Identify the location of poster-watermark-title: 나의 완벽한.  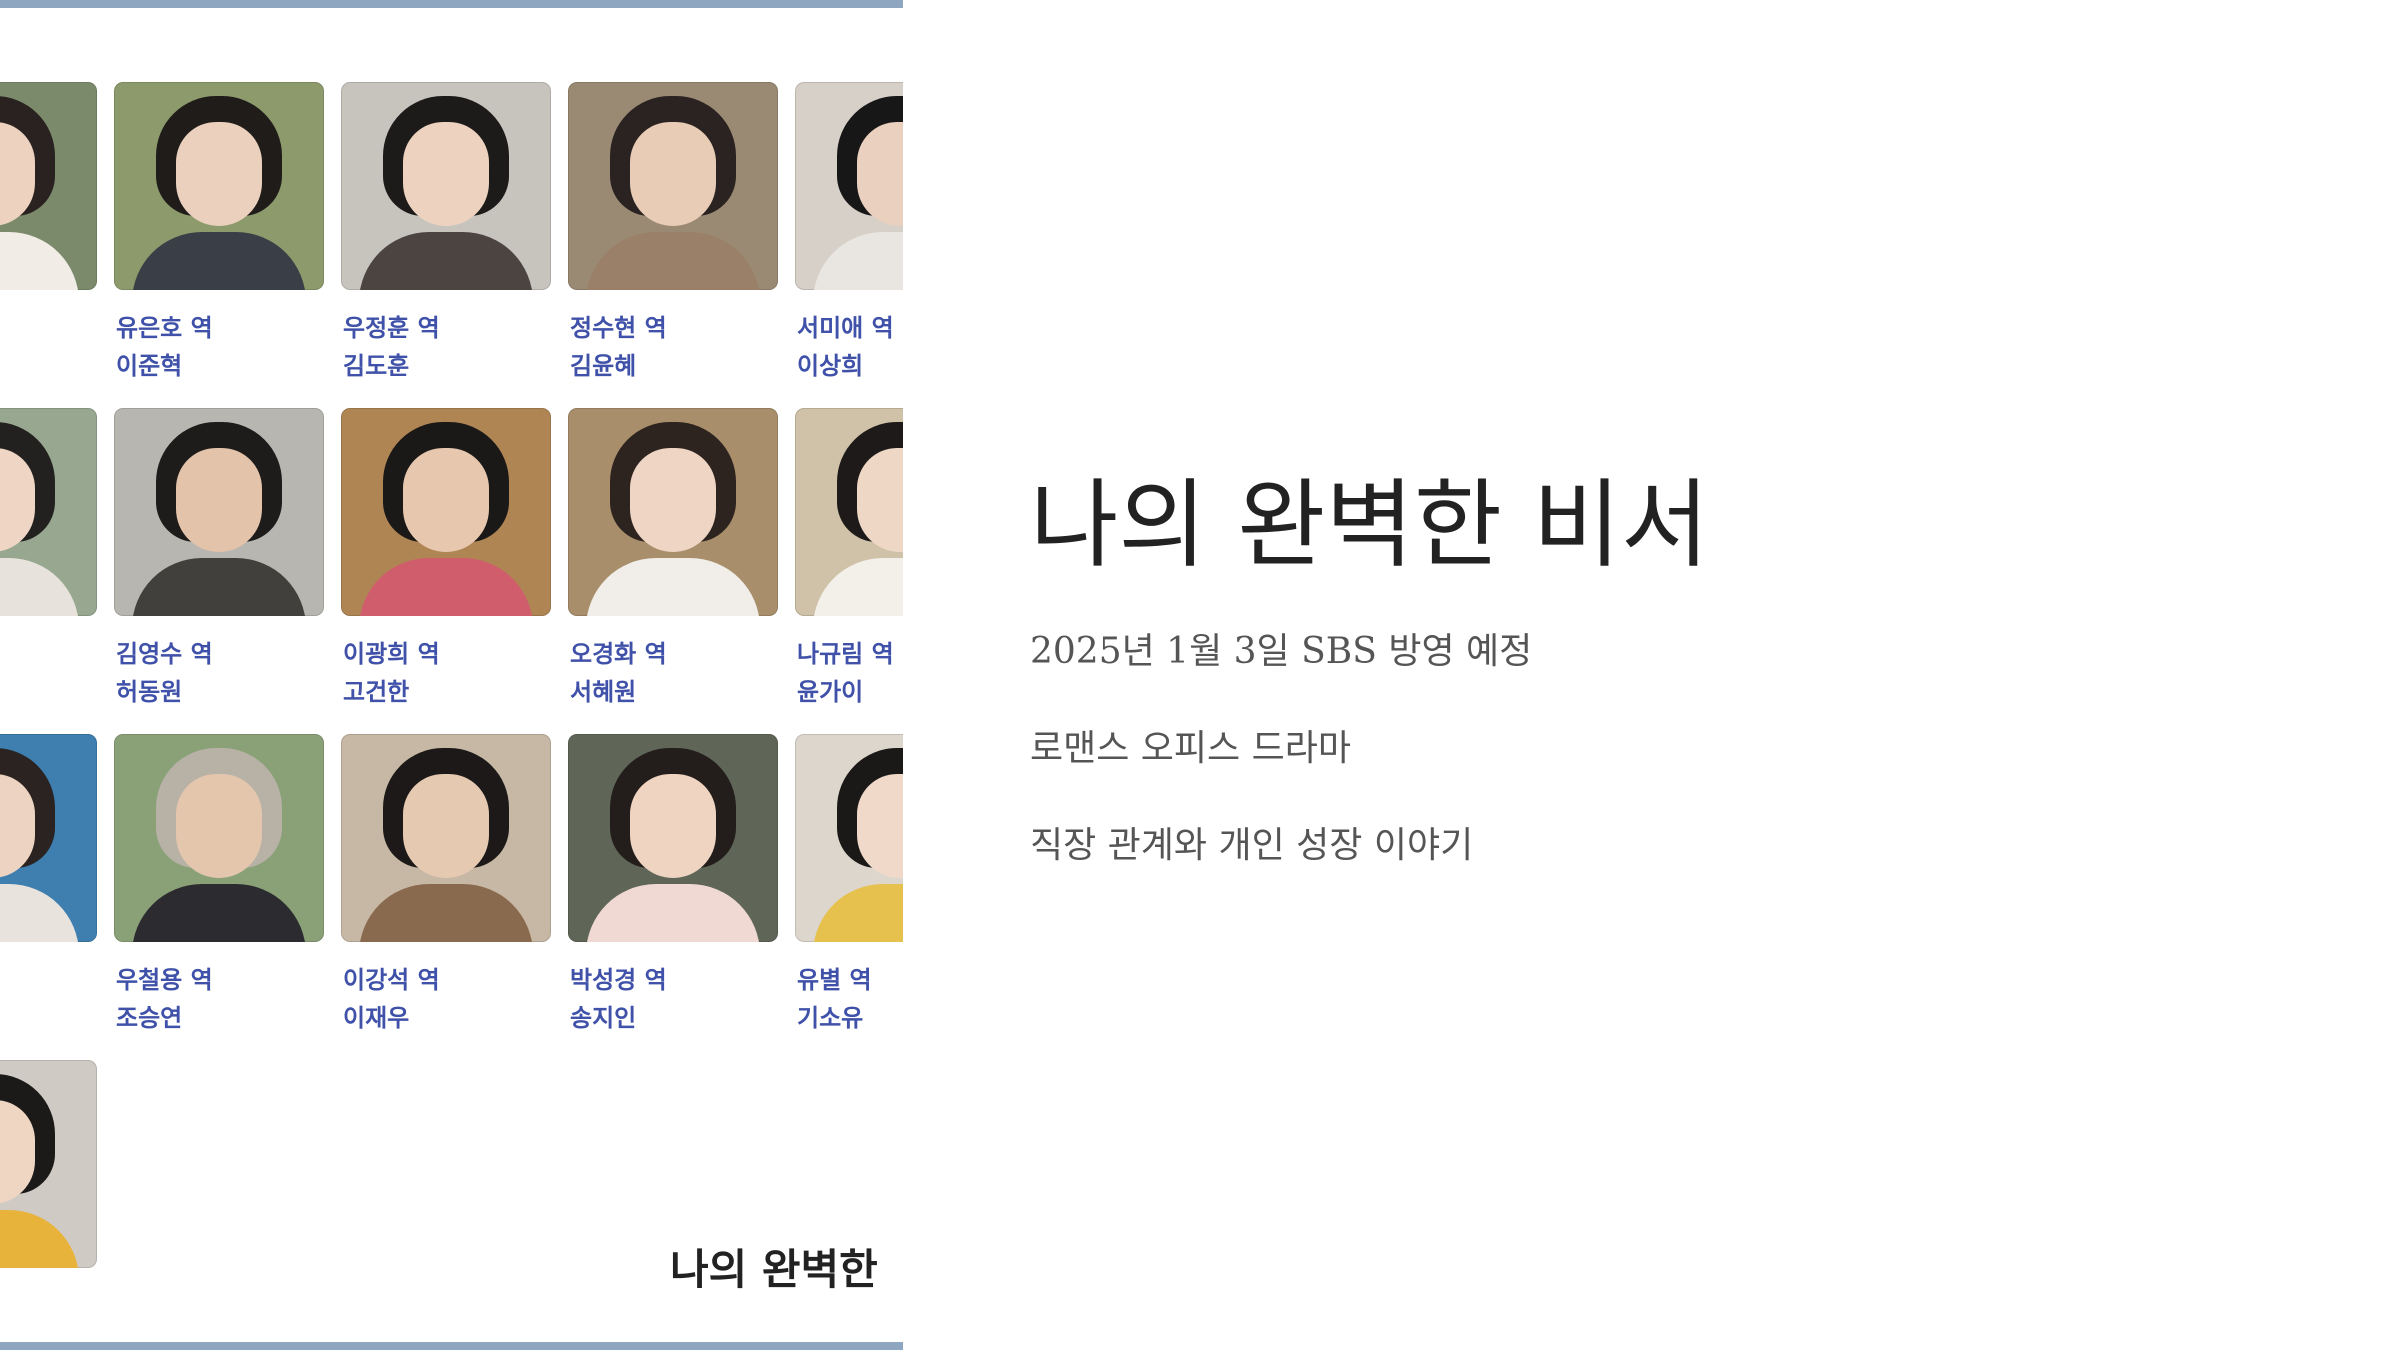
(774, 1269).